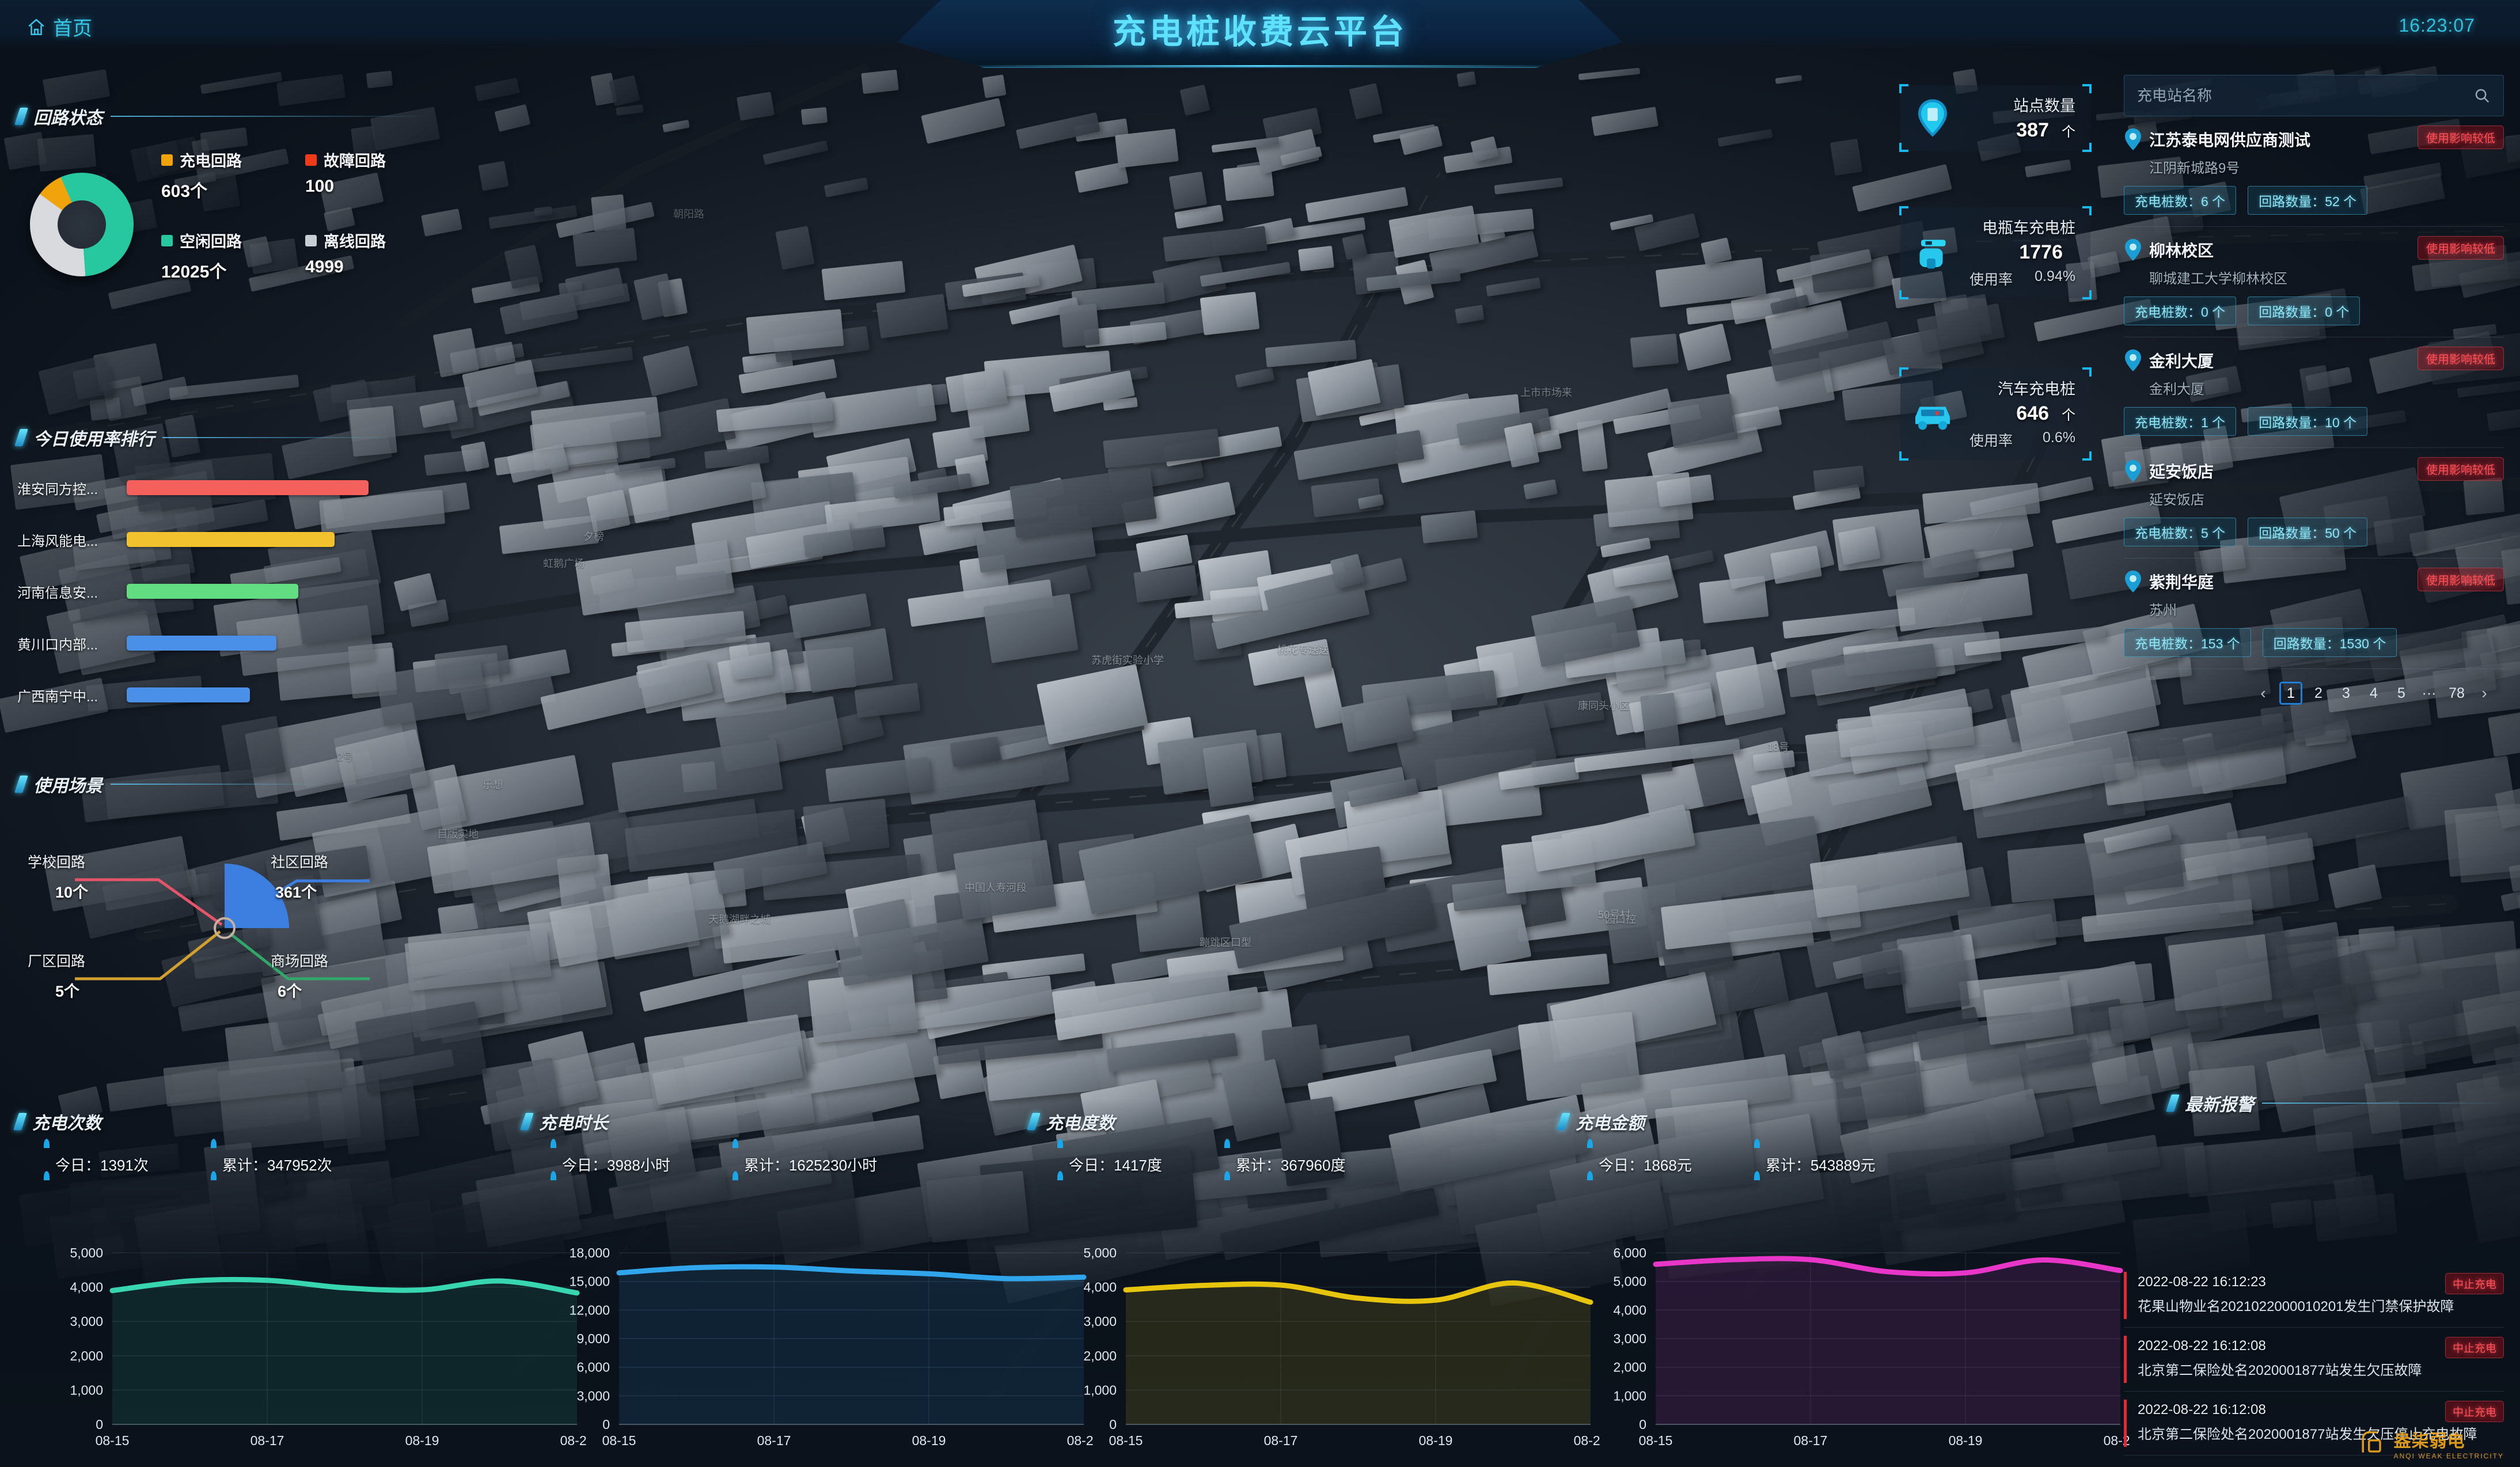 The height and width of the screenshot is (1467, 2520). Describe the element at coordinates (2263, 693) in the screenshot. I see `pagination-prev: ‹` at that location.